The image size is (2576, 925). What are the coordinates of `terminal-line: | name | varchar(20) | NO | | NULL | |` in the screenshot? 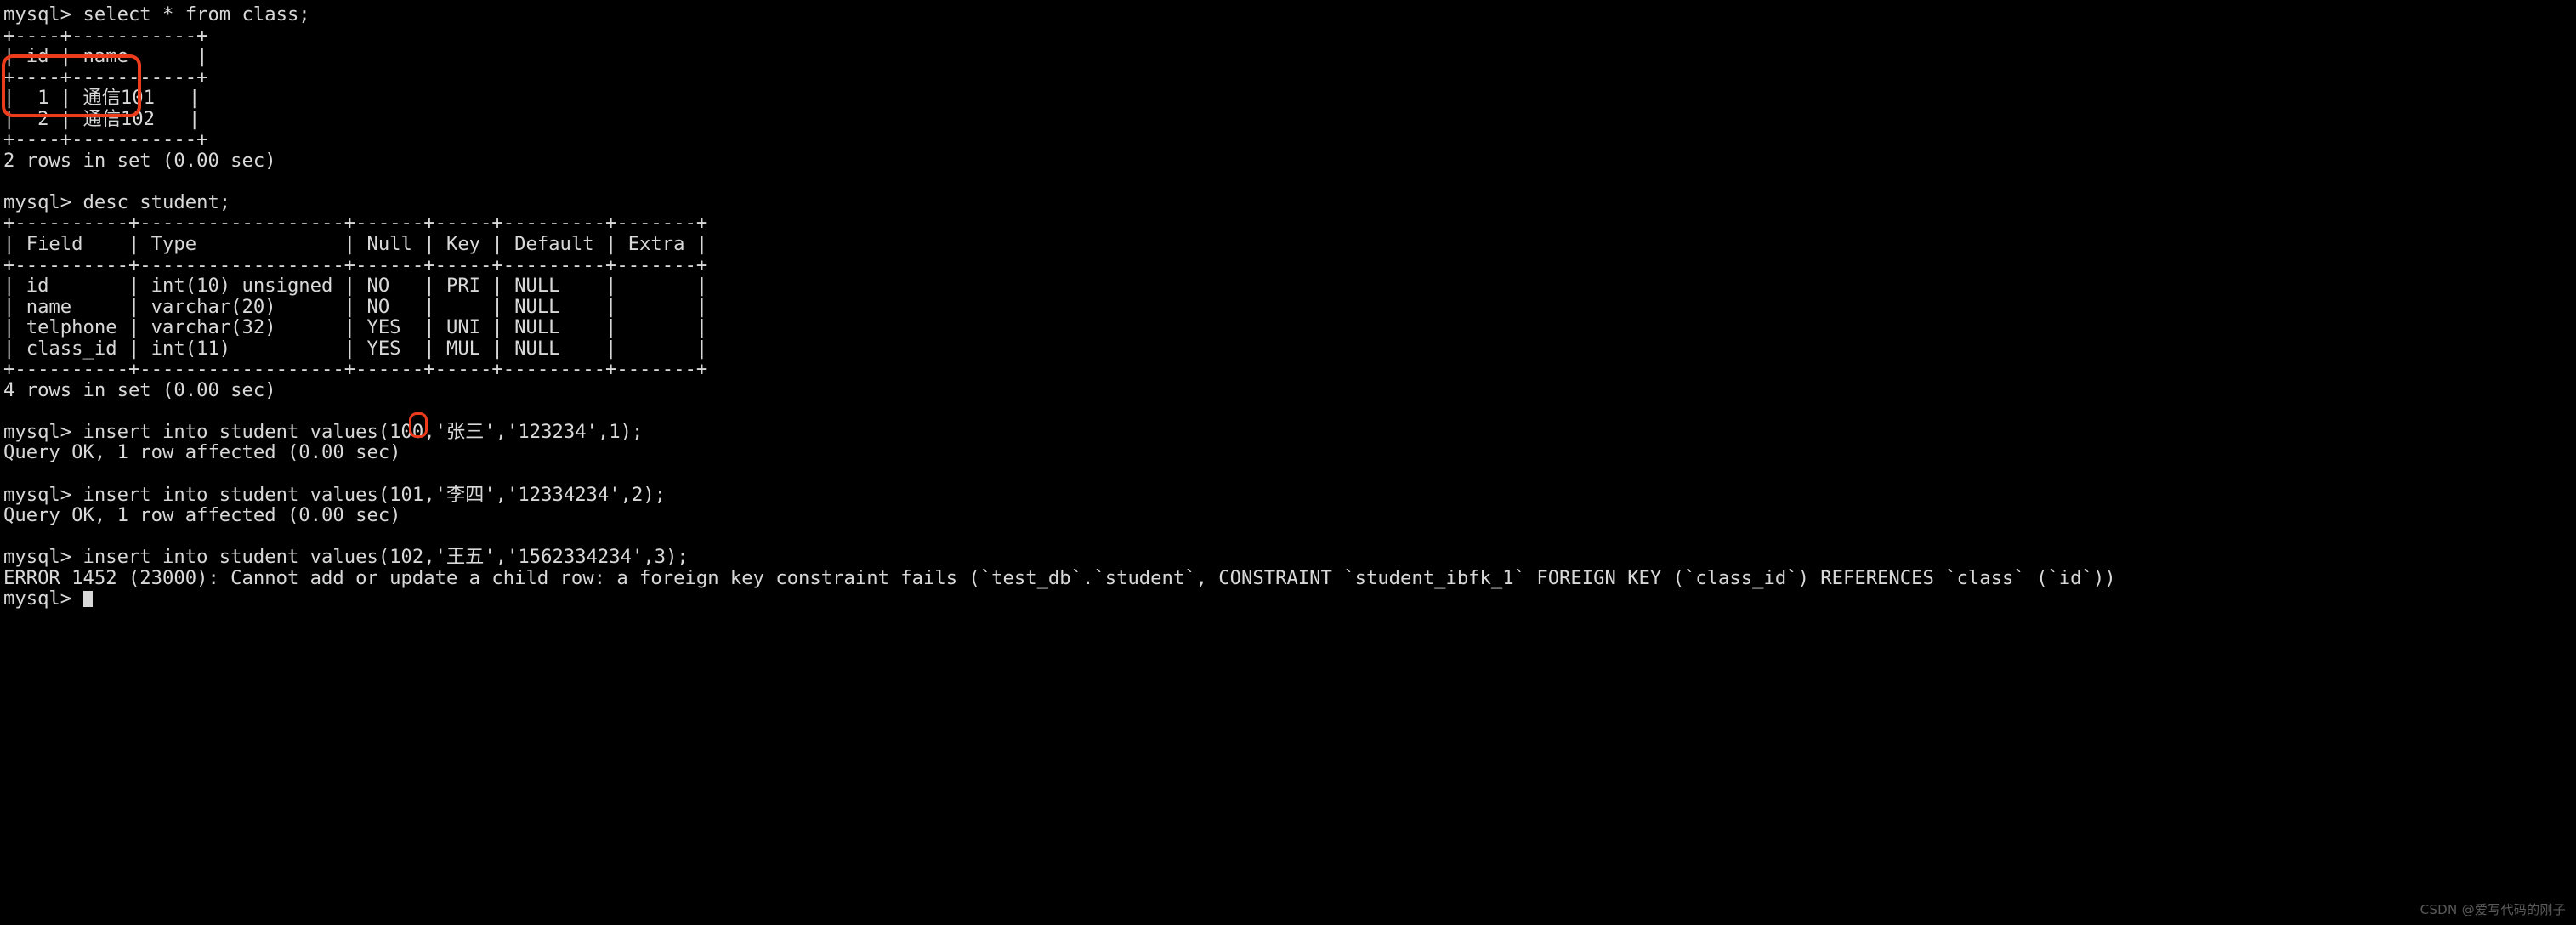 It's located at (356, 306).